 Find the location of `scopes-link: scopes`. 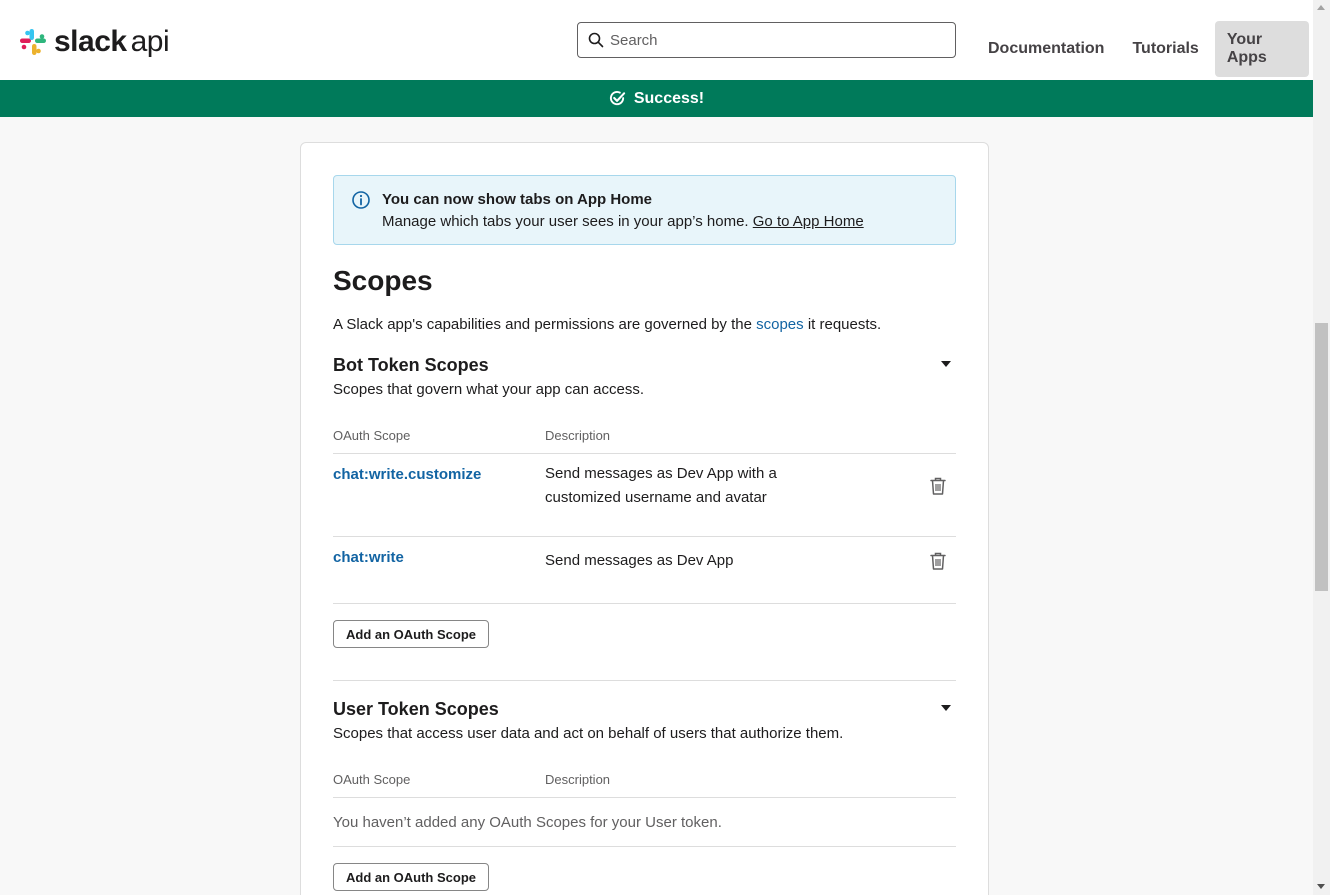

scopes-link: scopes is located at coordinates (780, 324).